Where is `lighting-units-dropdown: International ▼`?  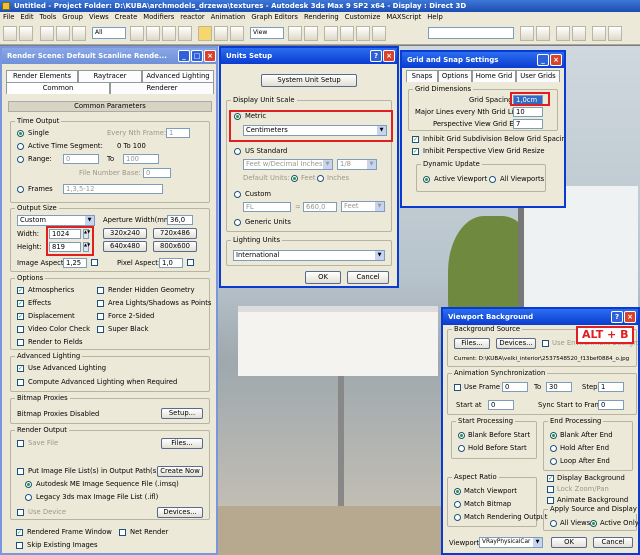 lighting-units-dropdown: International ▼ is located at coordinates (309, 255).